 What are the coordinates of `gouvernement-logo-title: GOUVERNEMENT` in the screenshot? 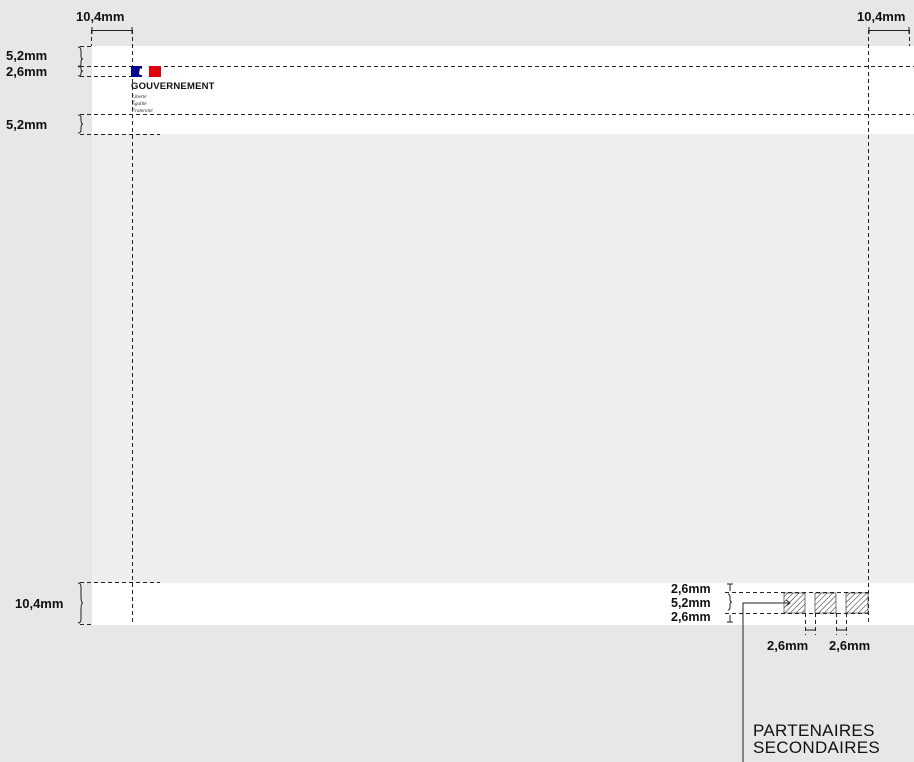 It's located at (173, 86).